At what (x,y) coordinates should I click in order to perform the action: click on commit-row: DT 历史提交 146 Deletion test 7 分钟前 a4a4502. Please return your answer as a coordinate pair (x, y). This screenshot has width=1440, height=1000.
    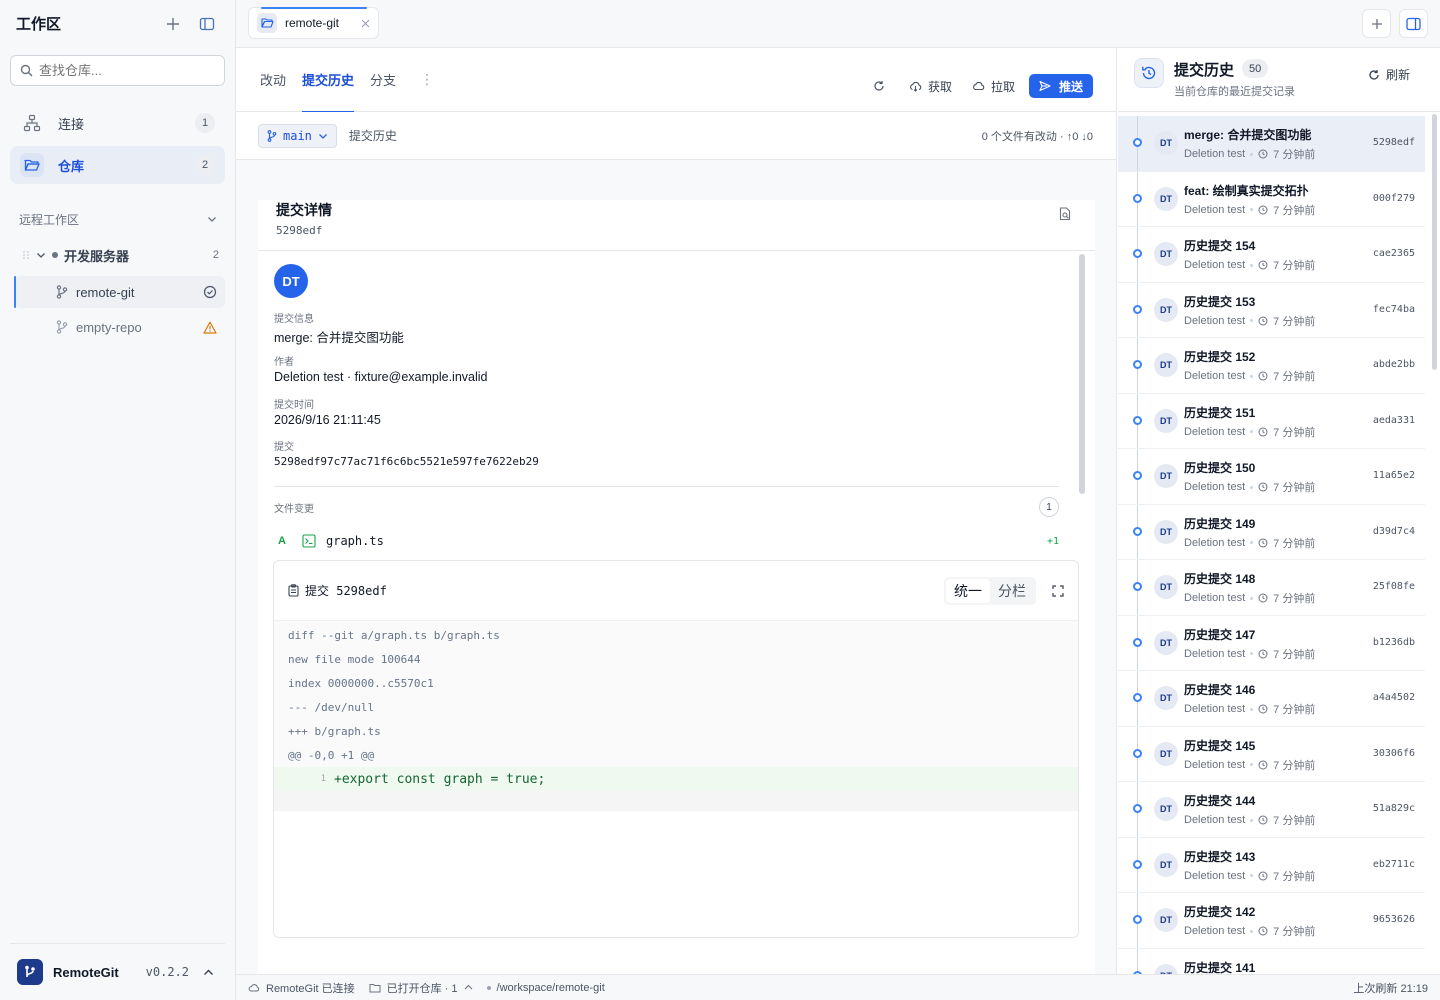
    Looking at the image, I should click on (1271, 699).